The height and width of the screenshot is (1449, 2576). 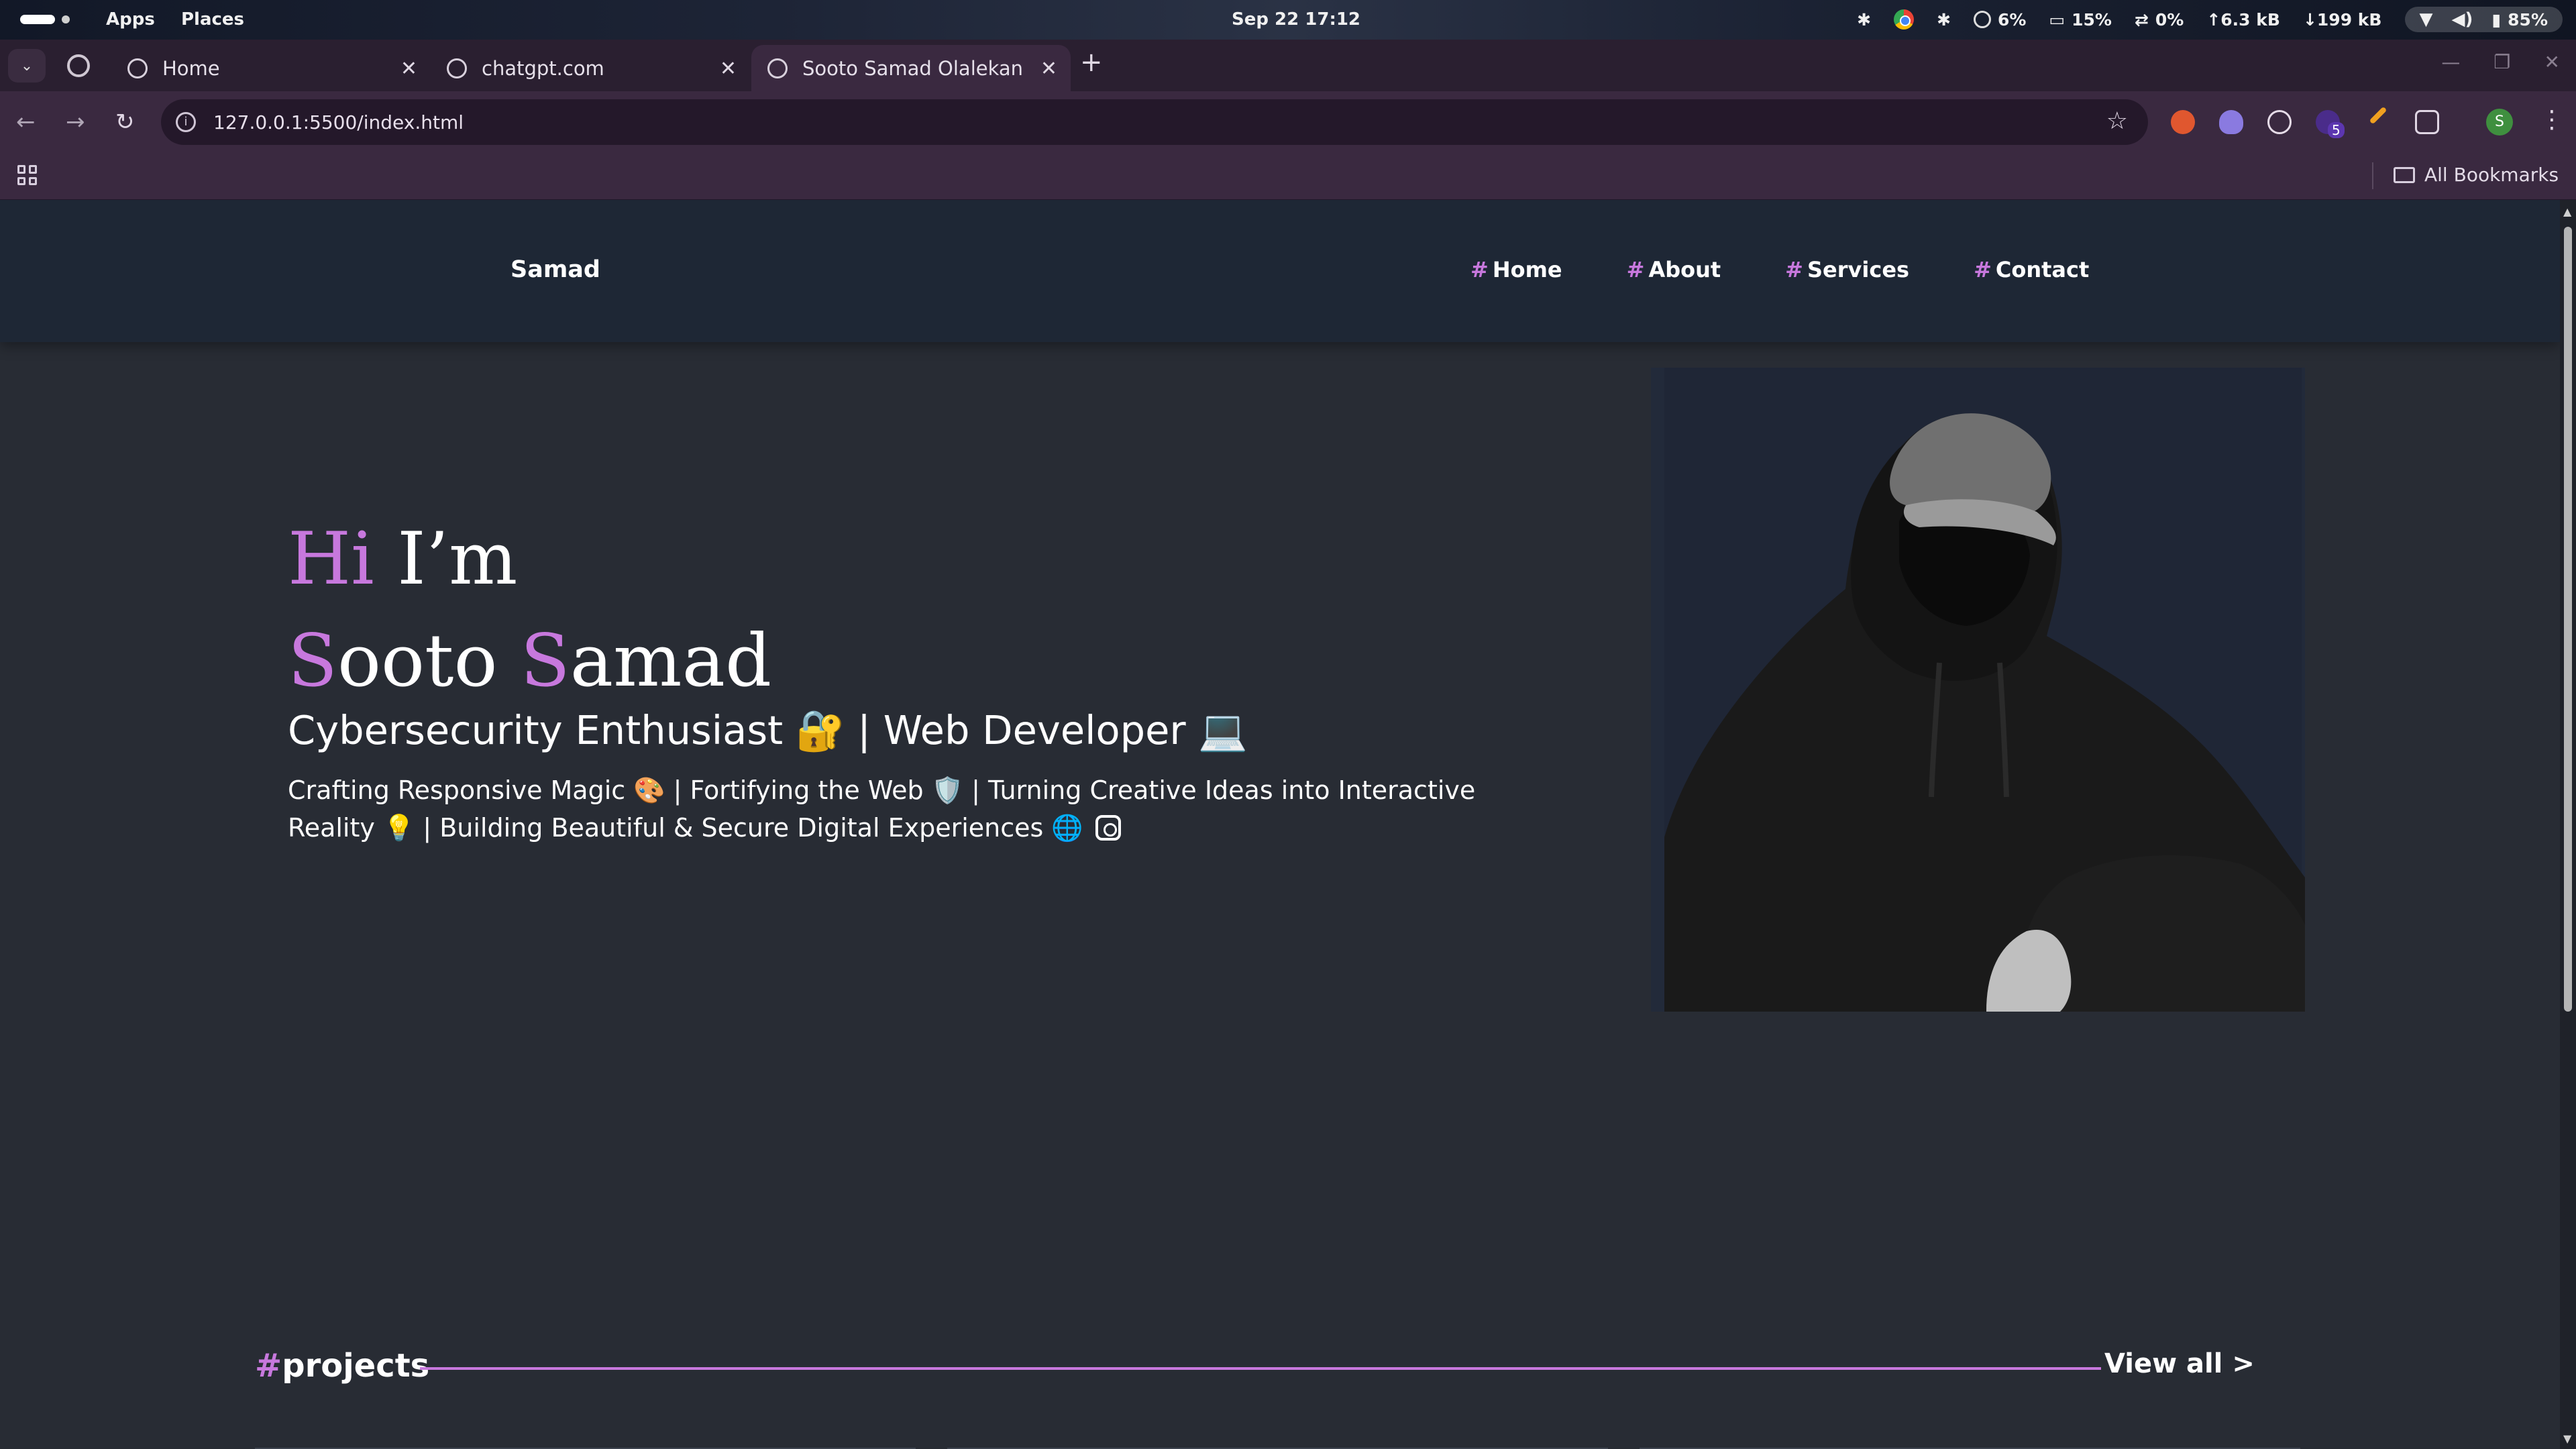 I want to click on tab-search-icon, so click(x=78, y=65).